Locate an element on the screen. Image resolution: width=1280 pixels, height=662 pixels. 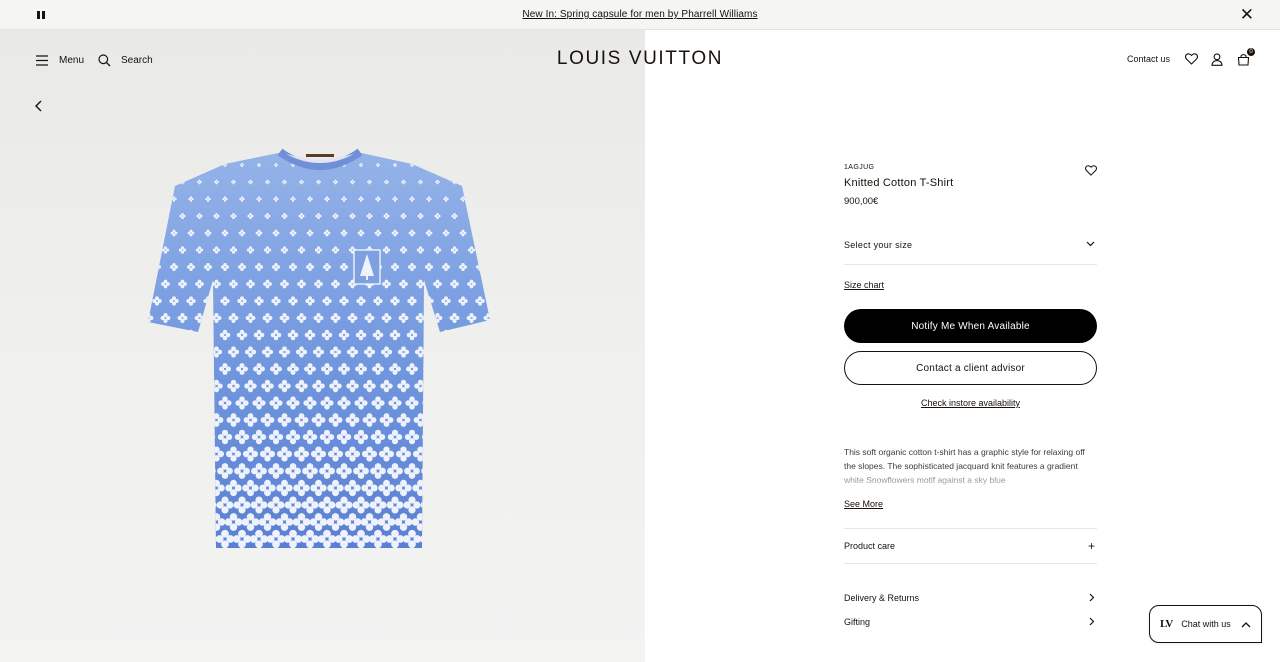
add-to-wishlist-button is located at coordinates (1091, 172).